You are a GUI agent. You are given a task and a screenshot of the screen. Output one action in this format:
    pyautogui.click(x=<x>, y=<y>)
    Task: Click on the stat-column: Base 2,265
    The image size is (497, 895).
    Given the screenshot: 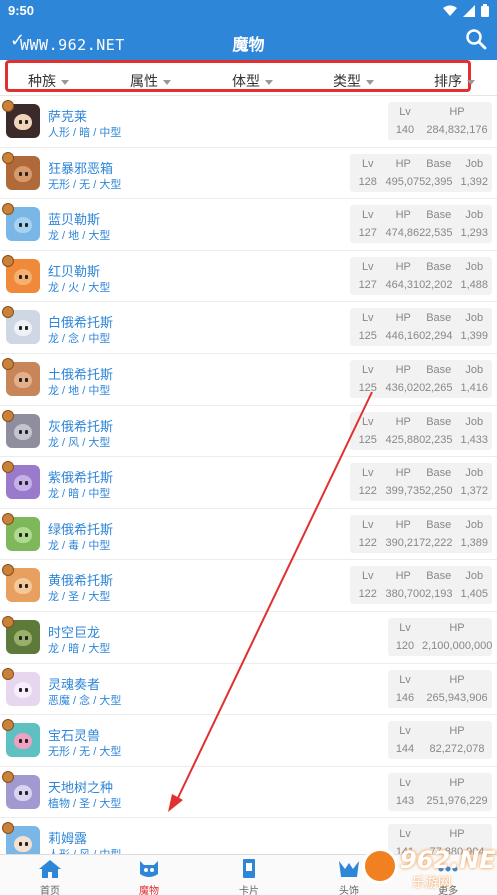 What is the action you would take?
    pyautogui.click(x=439, y=379)
    